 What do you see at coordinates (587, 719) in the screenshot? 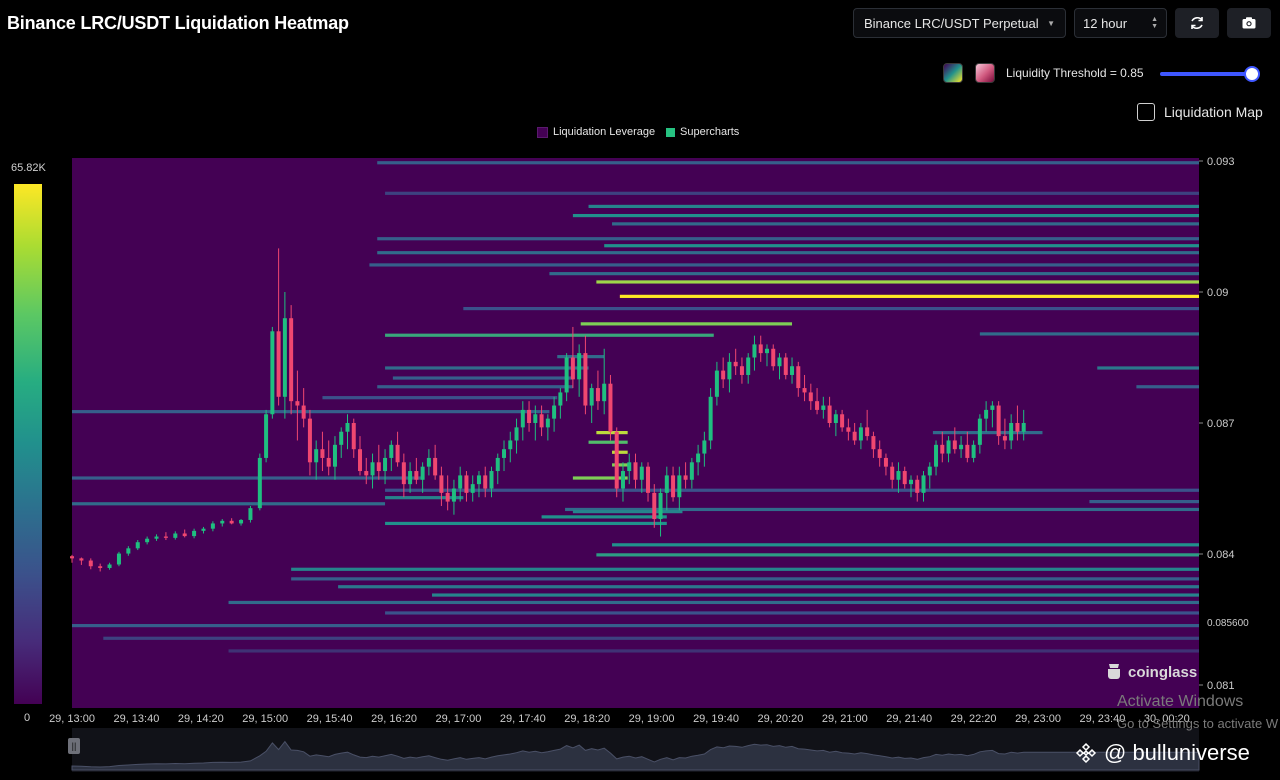
I see `x-tick-label: 29, 18:20` at bounding box center [587, 719].